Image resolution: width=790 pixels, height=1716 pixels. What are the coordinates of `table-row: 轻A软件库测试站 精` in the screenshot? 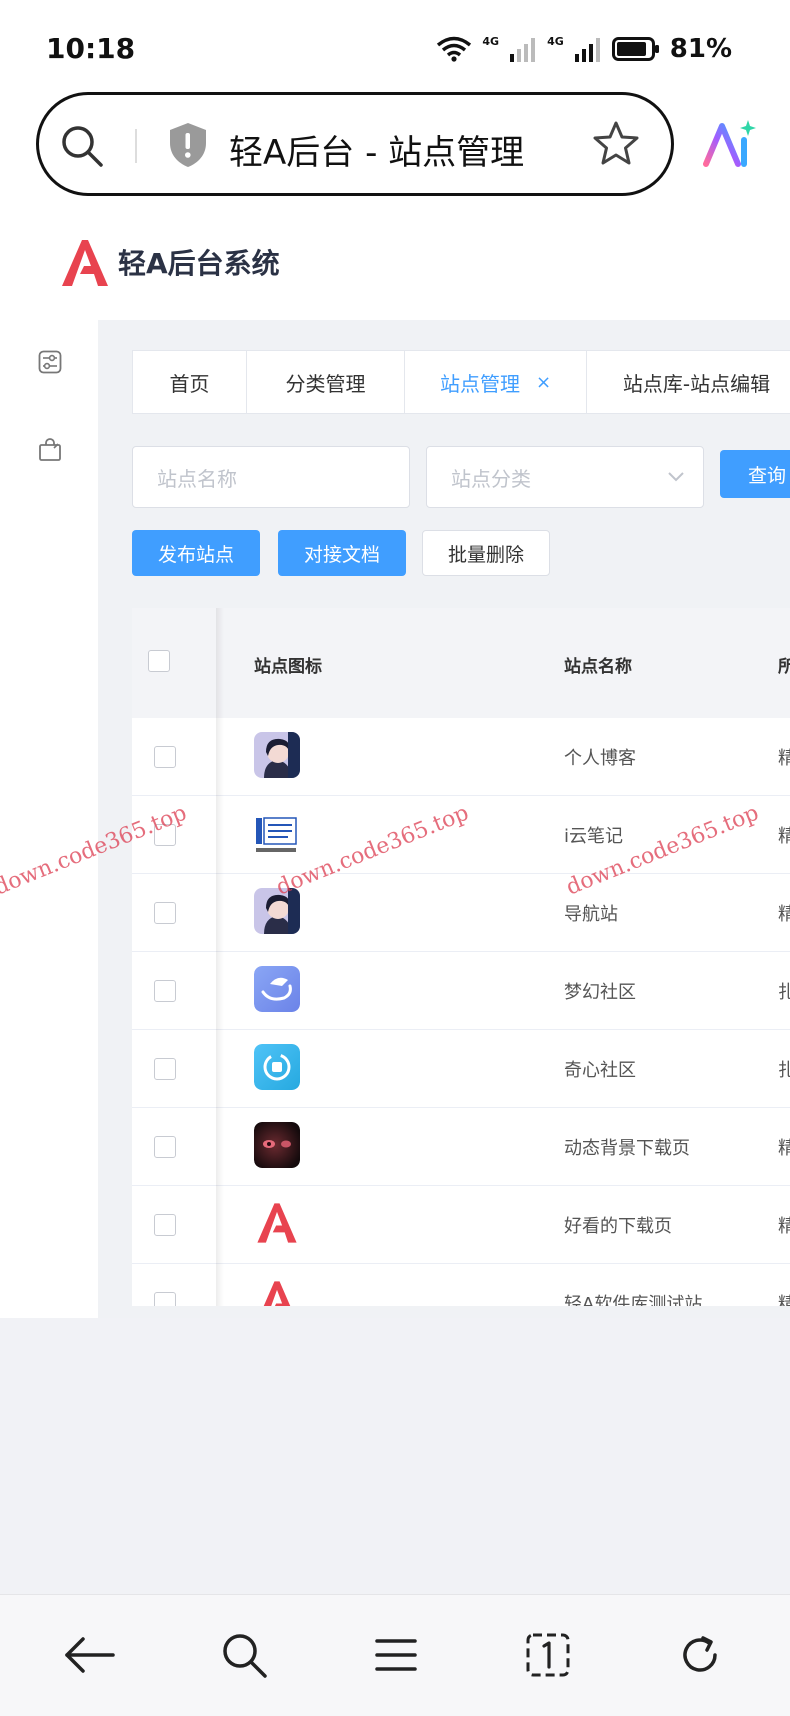 It's located at (461, 1285).